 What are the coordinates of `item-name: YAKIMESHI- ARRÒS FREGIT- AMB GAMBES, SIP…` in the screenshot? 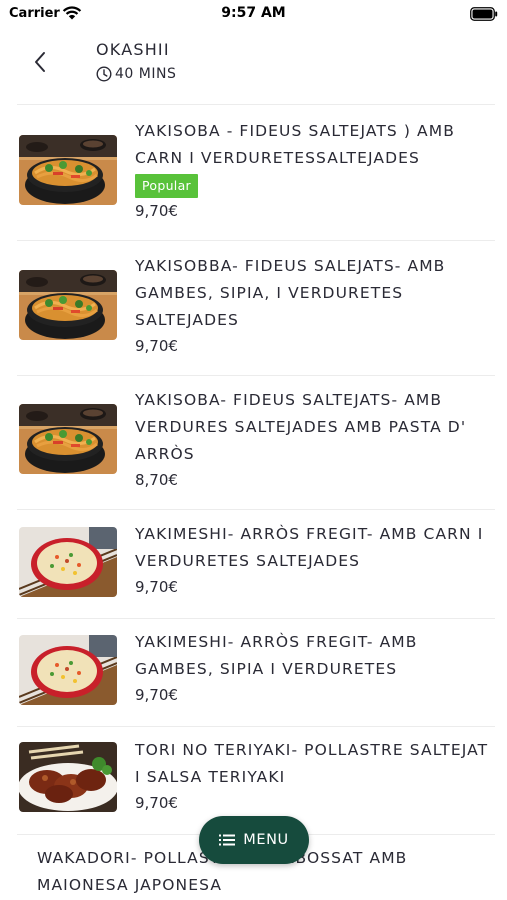 It's located at (276, 655).